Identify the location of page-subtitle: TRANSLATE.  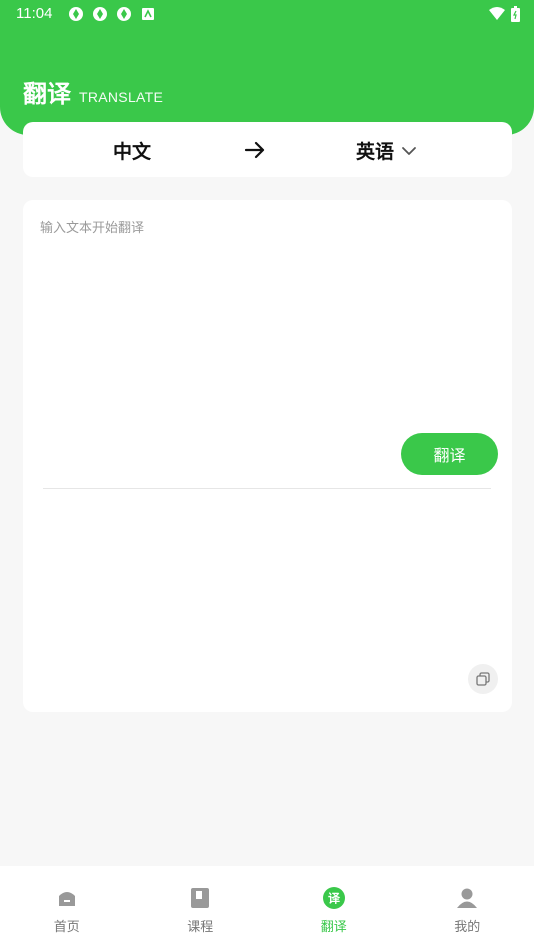
(121, 97).